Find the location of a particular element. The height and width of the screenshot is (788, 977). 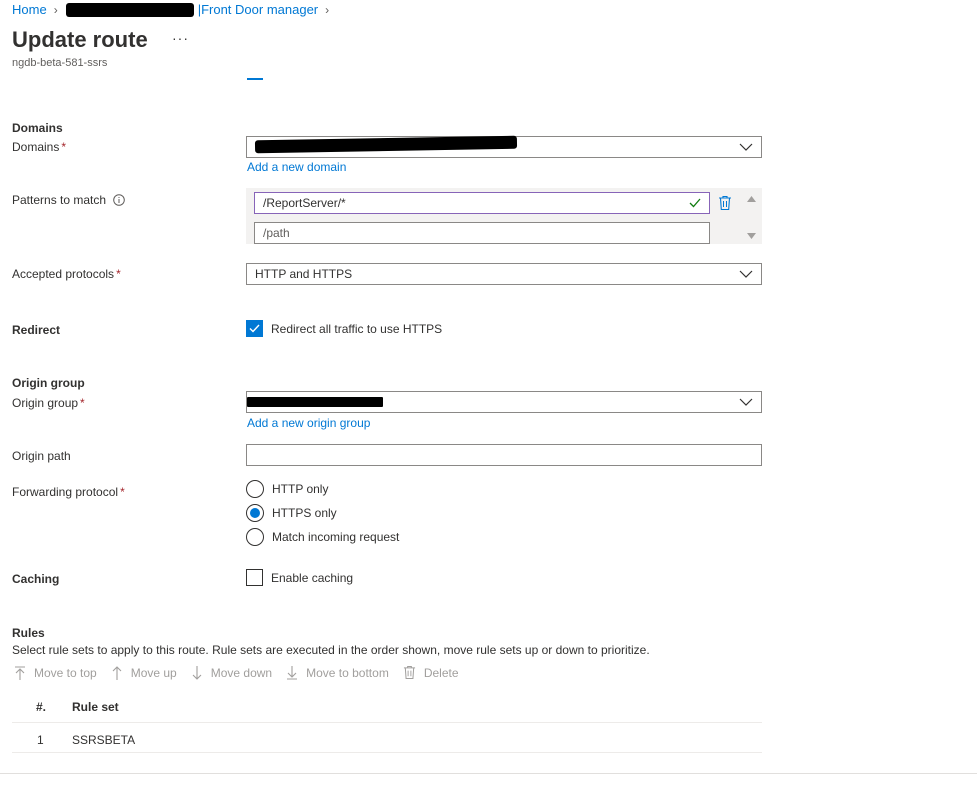

domains-label: Domains * is located at coordinates (39, 147).